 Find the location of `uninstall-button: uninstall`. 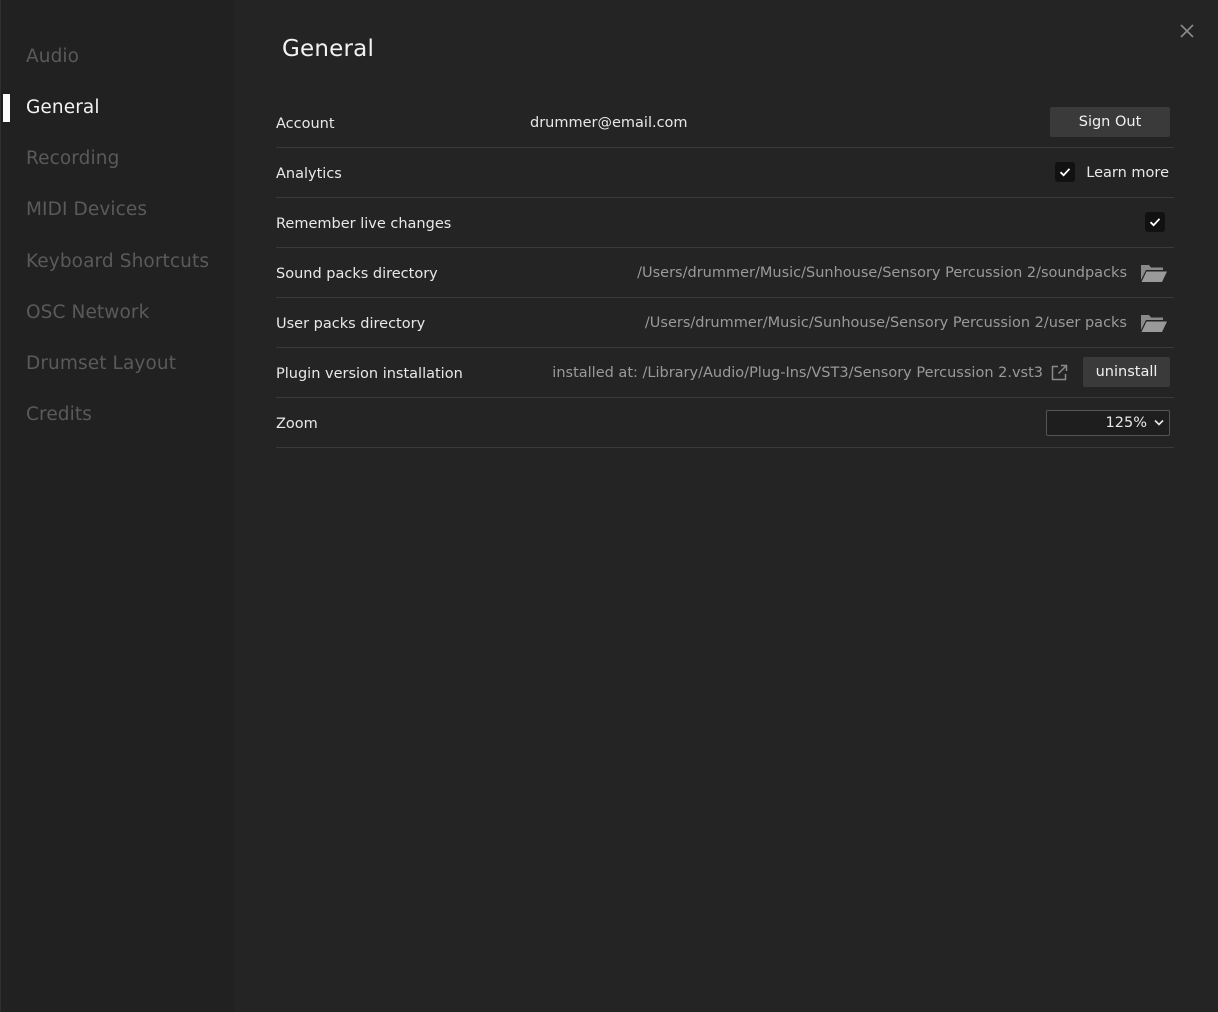

uninstall-button: uninstall is located at coordinates (1126, 372).